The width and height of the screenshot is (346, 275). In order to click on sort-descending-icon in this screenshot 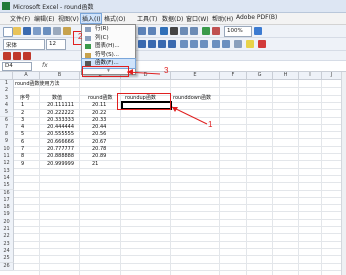, I will do `click(194, 31)`.